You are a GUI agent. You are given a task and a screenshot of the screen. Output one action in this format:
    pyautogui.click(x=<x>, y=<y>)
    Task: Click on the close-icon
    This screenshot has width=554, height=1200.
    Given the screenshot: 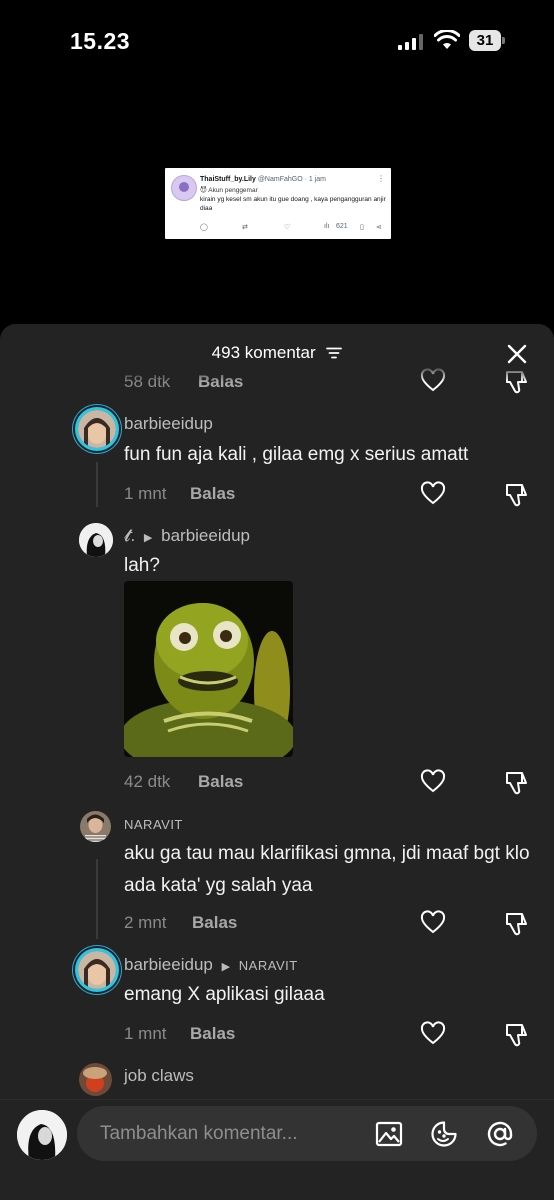 What is the action you would take?
    pyautogui.click(x=517, y=354)
    